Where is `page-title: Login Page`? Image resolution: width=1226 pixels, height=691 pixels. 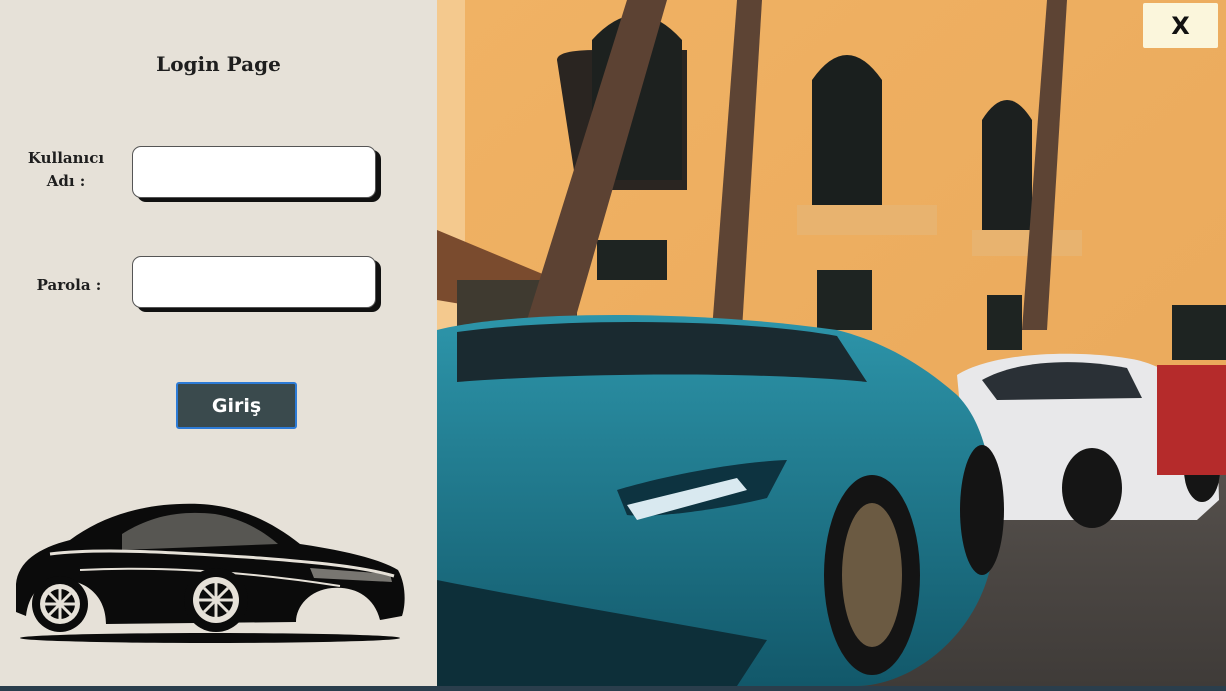 page-title: Login Page is located at coordinates (218, 64).